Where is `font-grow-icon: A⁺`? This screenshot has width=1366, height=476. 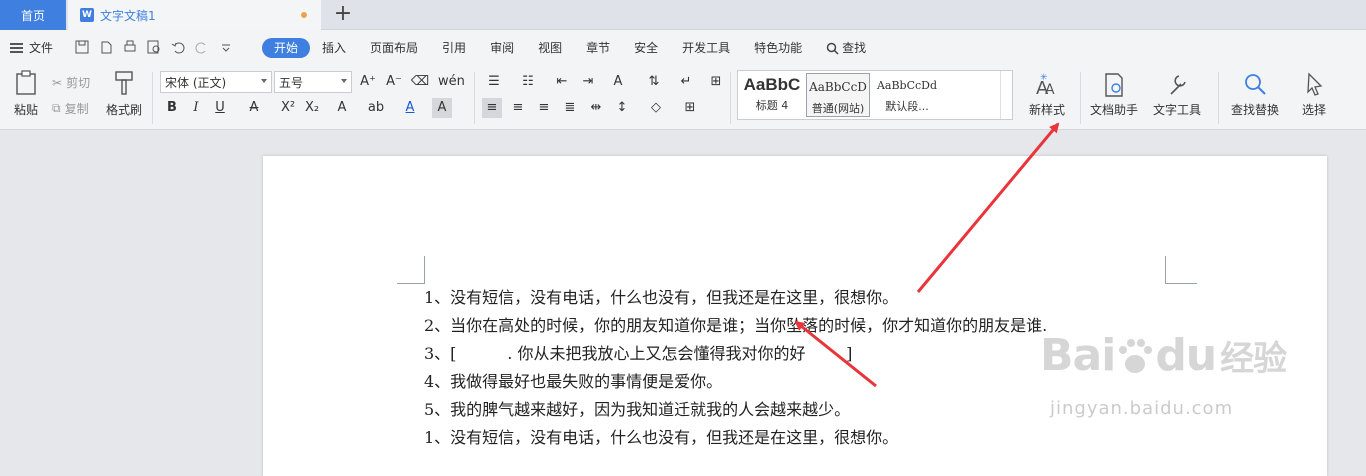 font-grow-icon: A⁺ is located at coordinates (368, 82).